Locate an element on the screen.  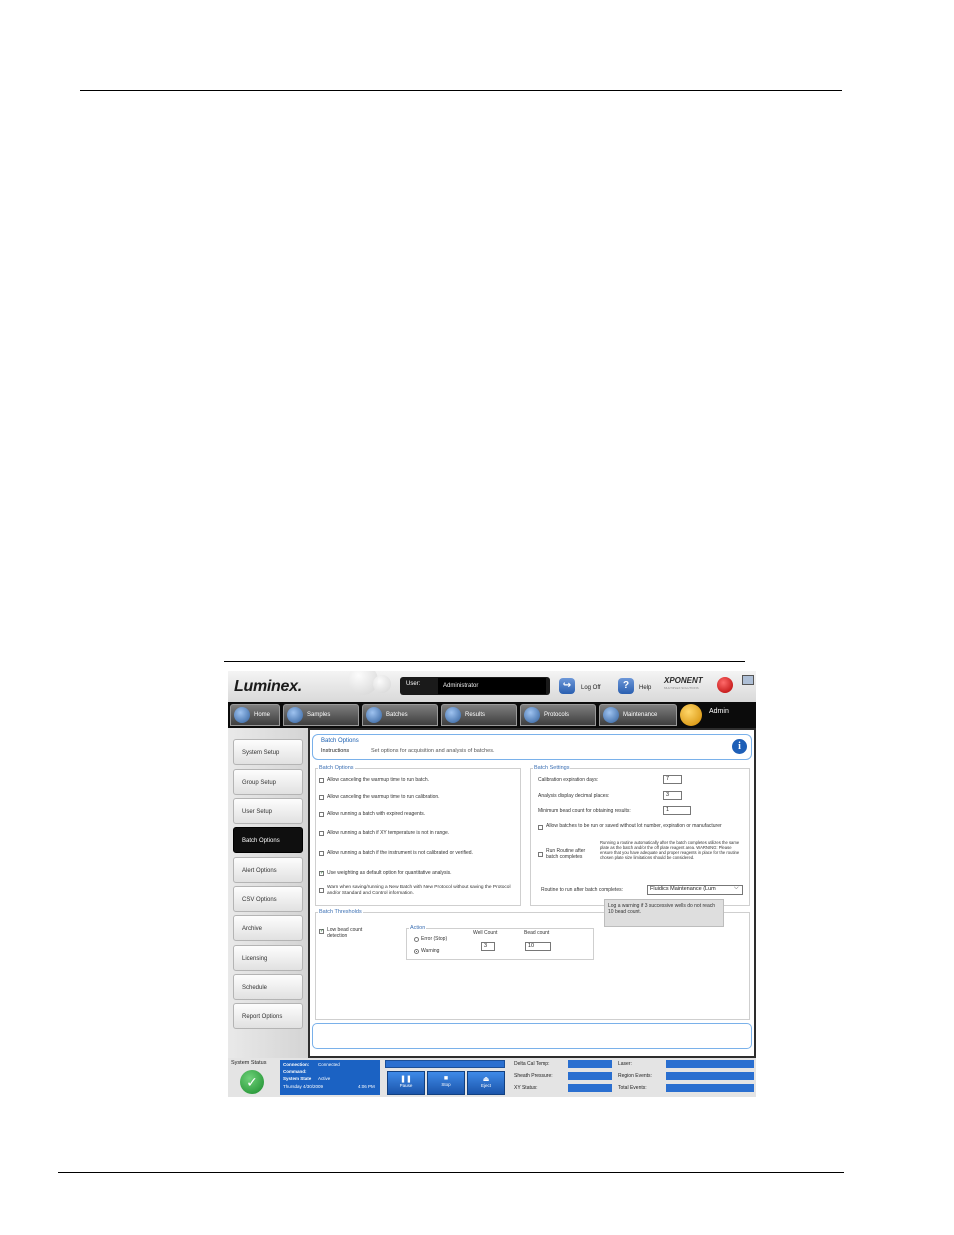
min-bead-input: 1 is located at coordinates (677, 810).